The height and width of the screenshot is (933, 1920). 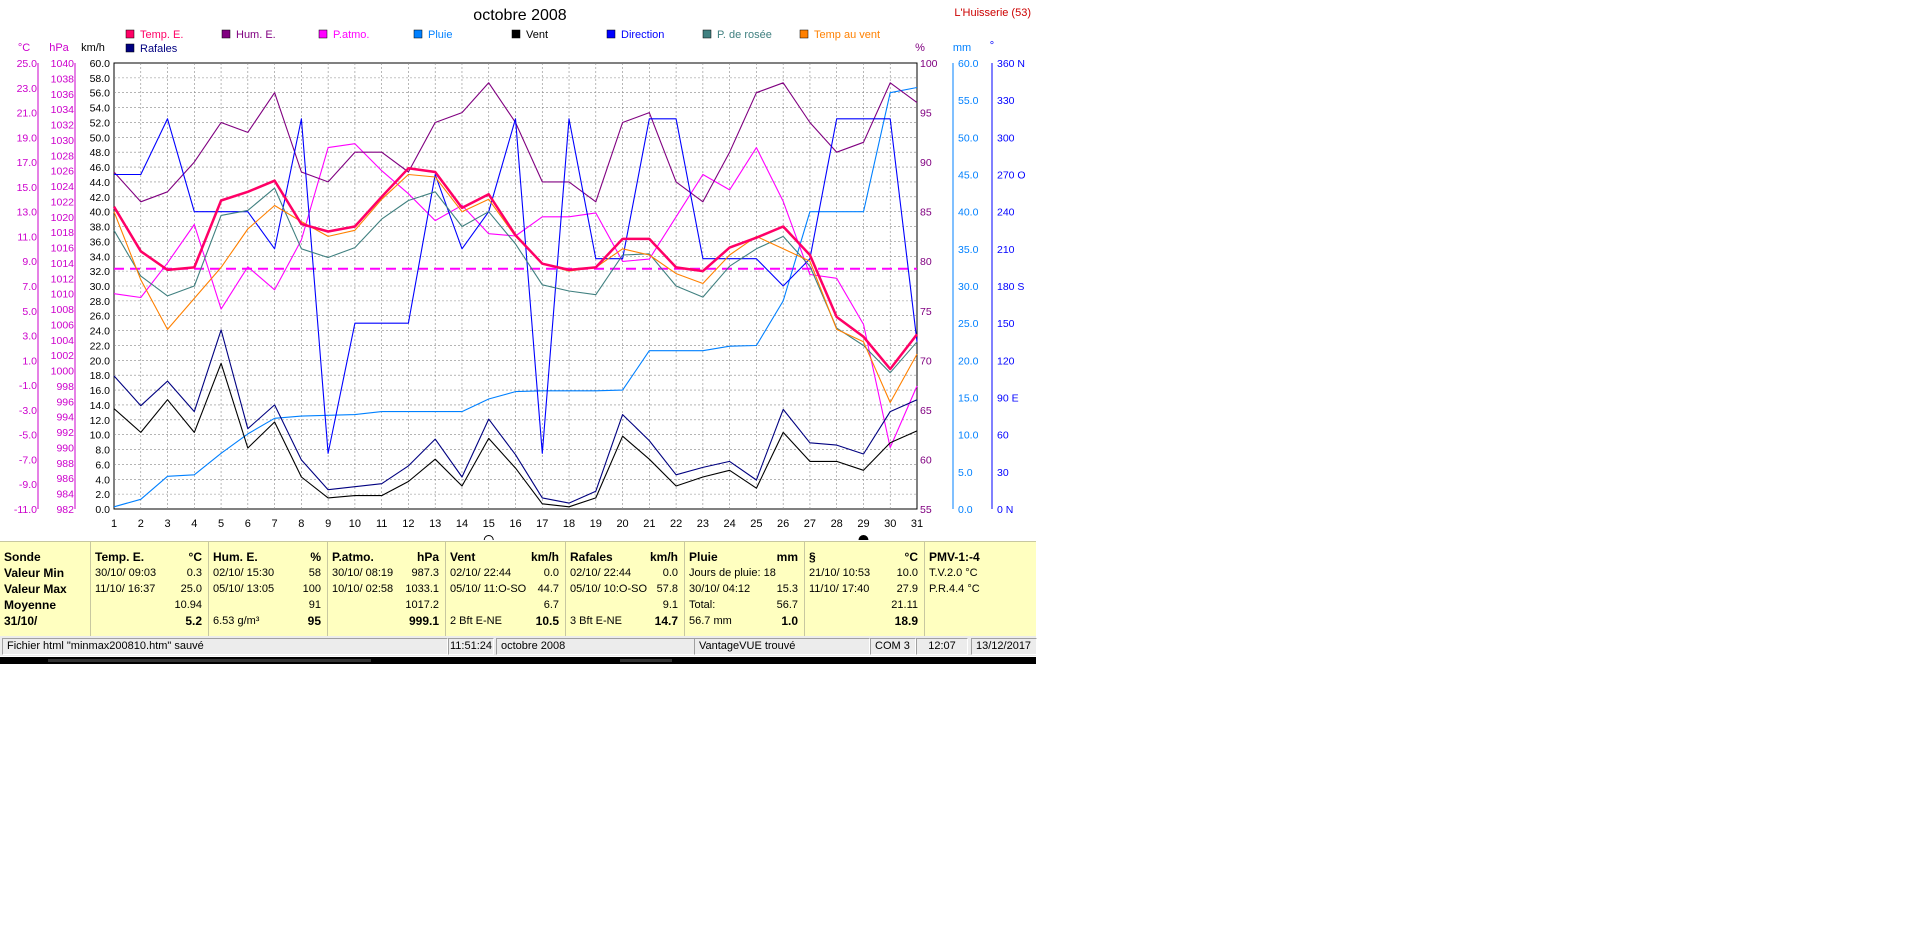 What do you see at coordinates (942, 646) in the screenshot?
I see `status-clock: 12:07` at bounding box center [942, 646].